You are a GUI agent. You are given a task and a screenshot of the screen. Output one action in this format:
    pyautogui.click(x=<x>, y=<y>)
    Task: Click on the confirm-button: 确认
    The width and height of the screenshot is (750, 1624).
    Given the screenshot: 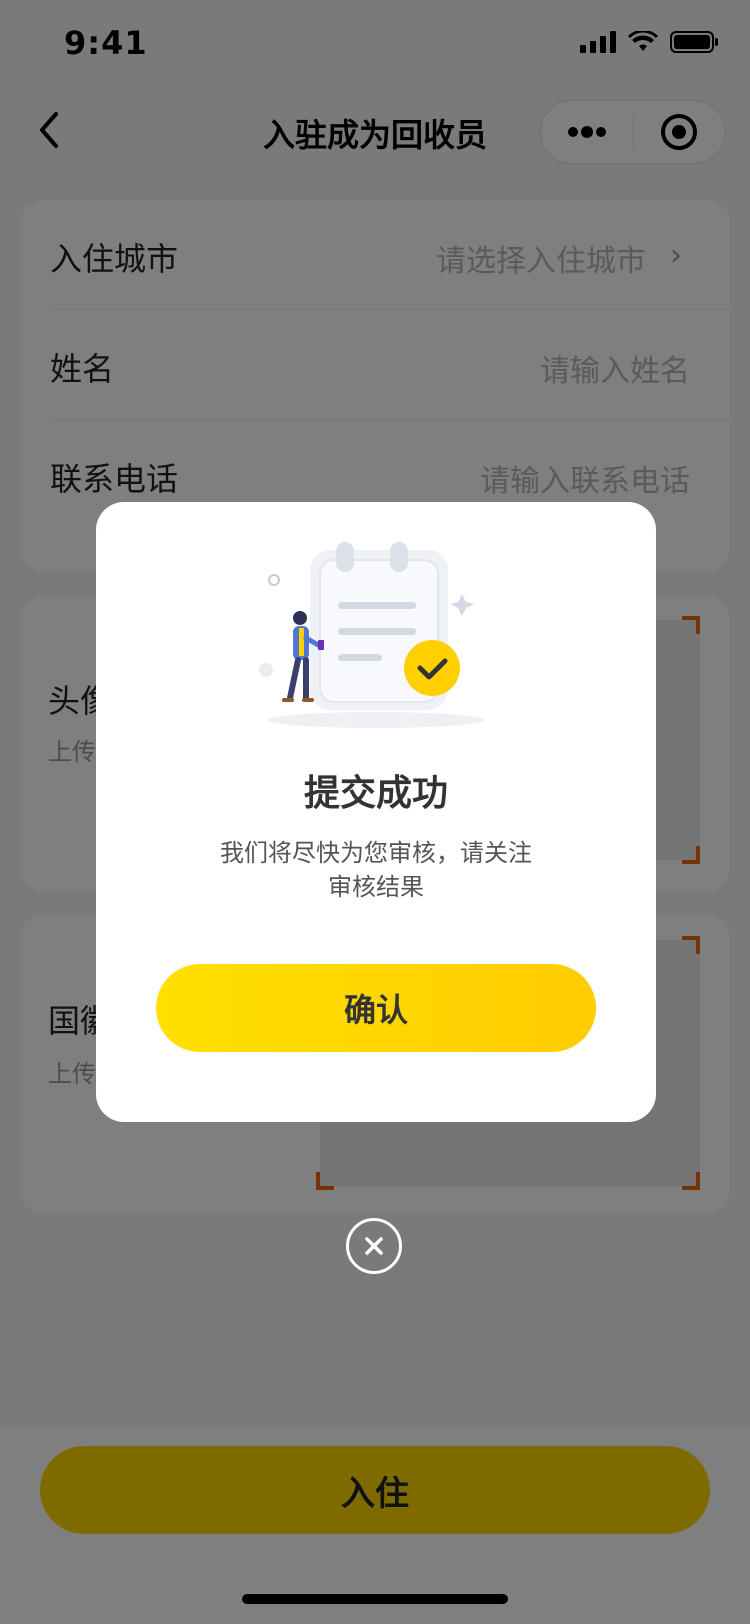 What is the action you would take?
    pyautogui.click(x=376, y=1008)
    